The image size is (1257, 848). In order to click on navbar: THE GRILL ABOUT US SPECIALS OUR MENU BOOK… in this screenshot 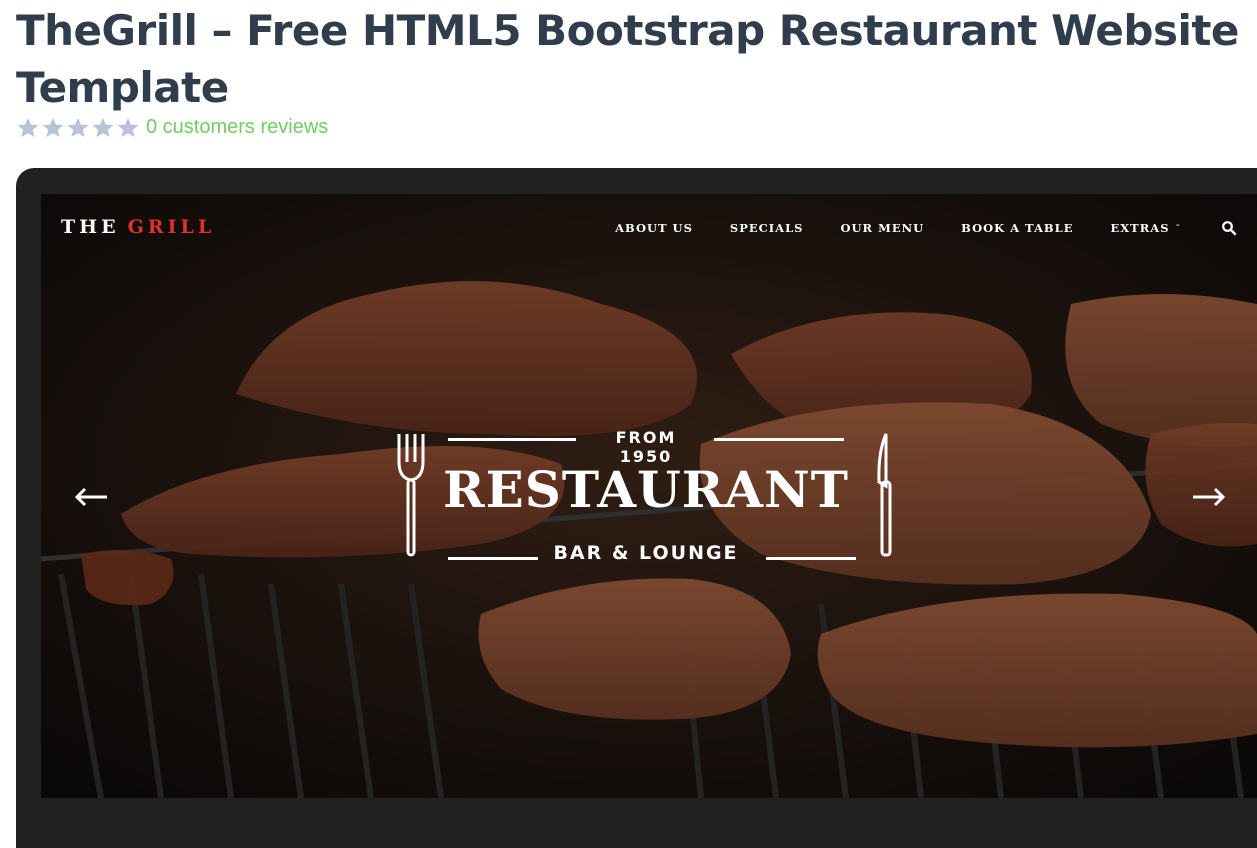, I will do `click(649, 229)`.